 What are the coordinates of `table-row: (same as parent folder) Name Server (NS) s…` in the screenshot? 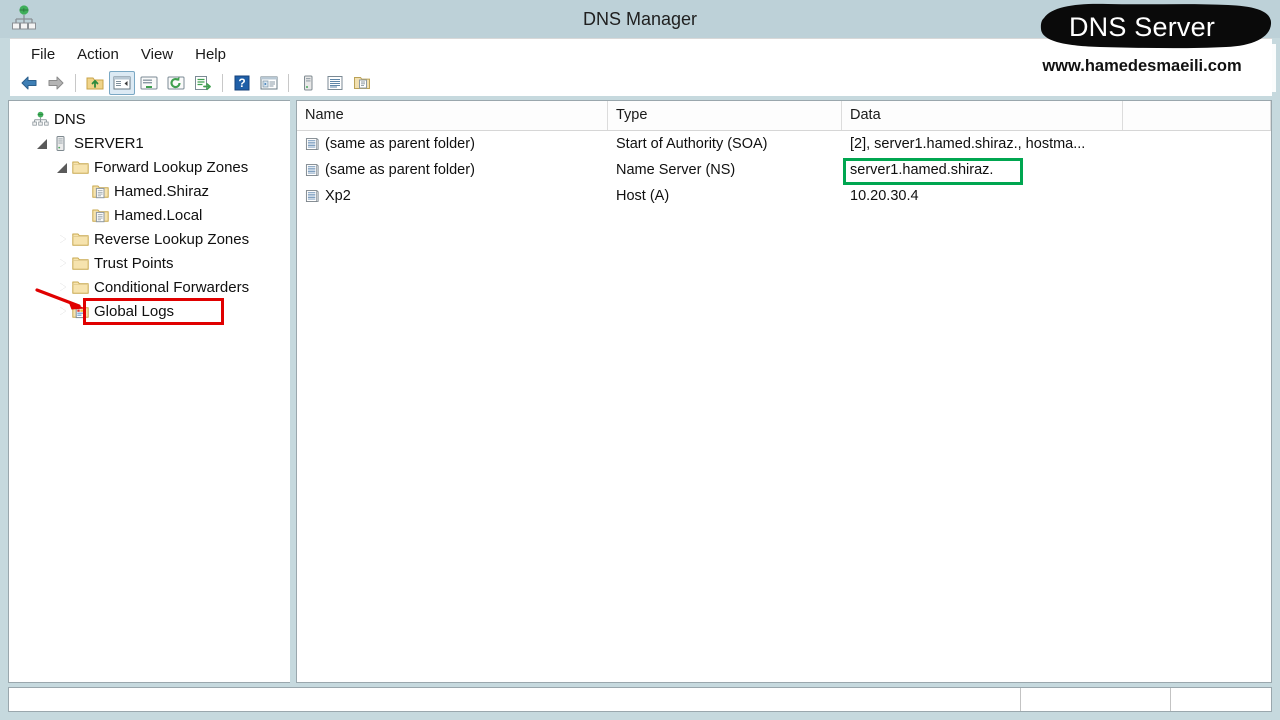 It's located at (784, 170).